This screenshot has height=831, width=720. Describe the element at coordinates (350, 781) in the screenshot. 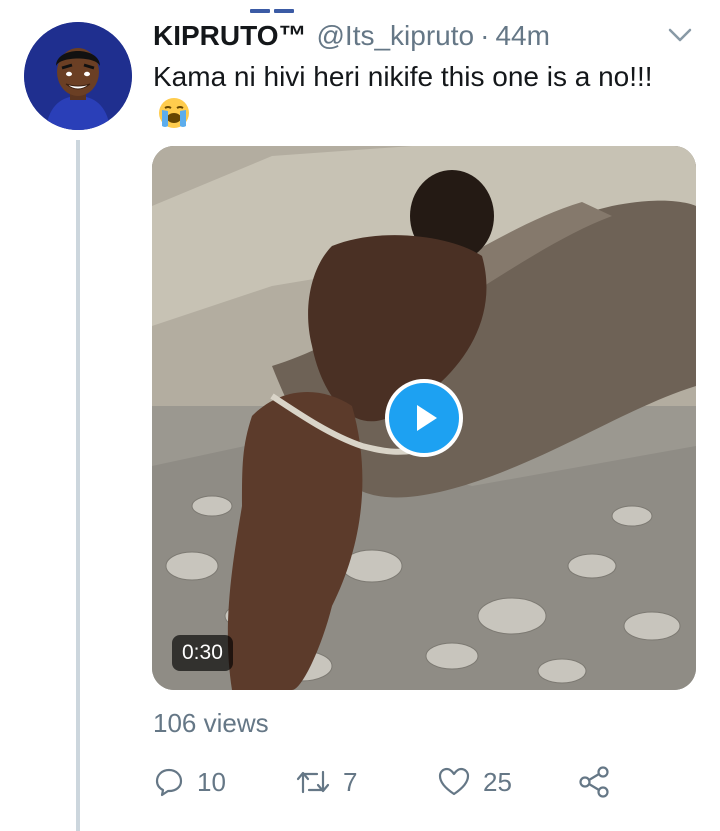

I see `retweet-count: 7` at that location.